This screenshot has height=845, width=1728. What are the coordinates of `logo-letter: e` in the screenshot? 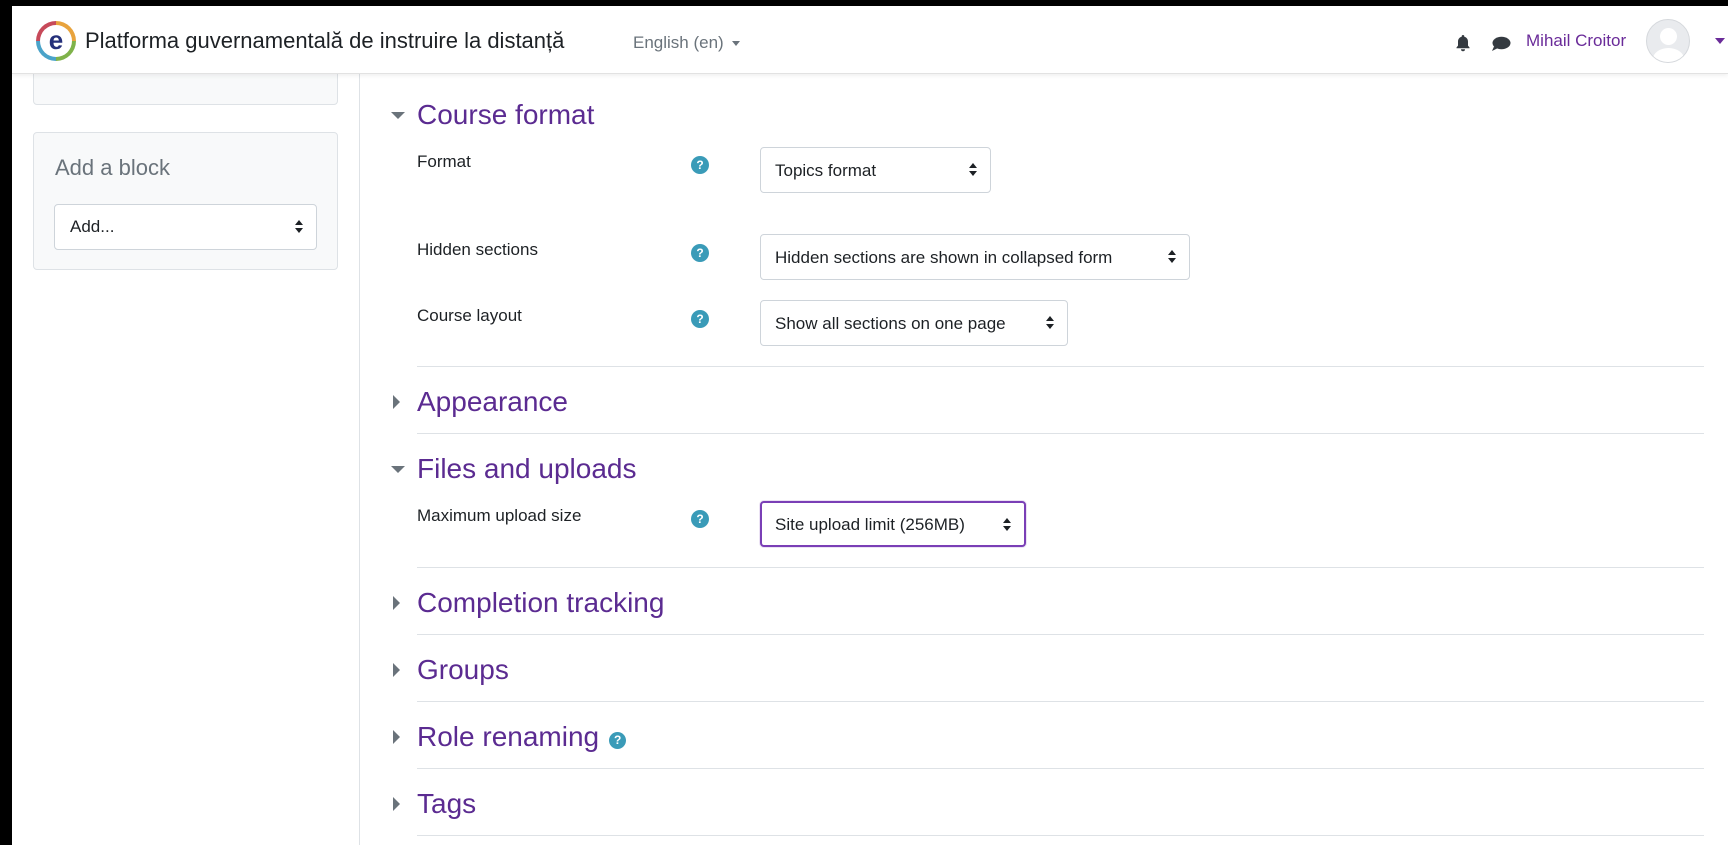 It's located at (56, 41).